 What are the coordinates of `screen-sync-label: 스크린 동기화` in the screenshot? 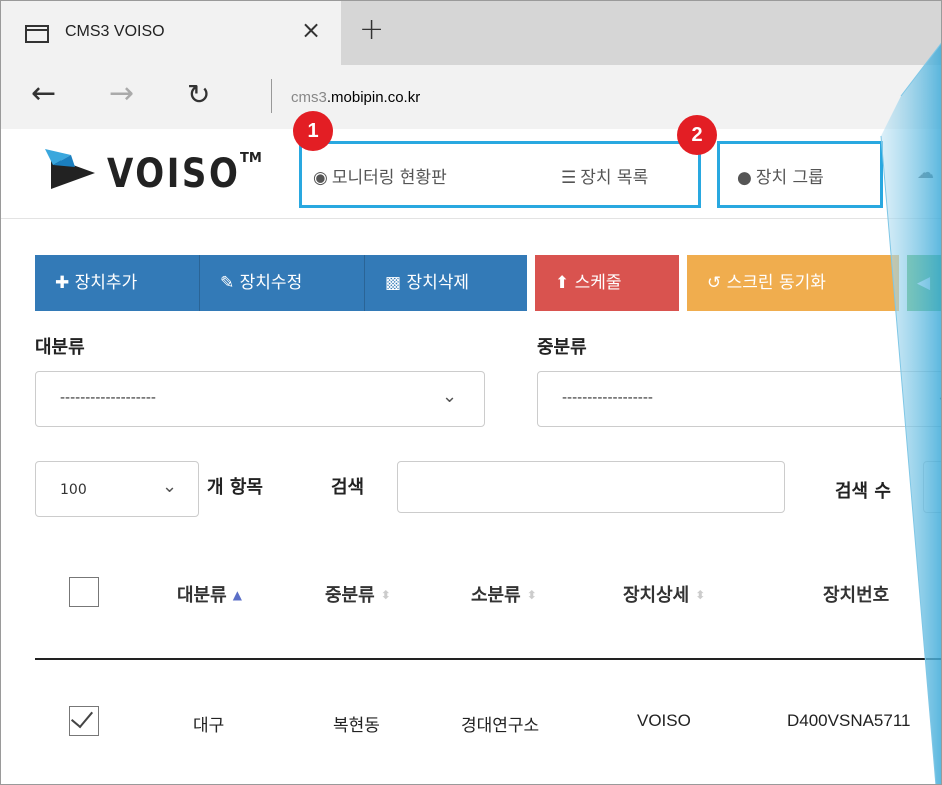 It's located at (776, 283).